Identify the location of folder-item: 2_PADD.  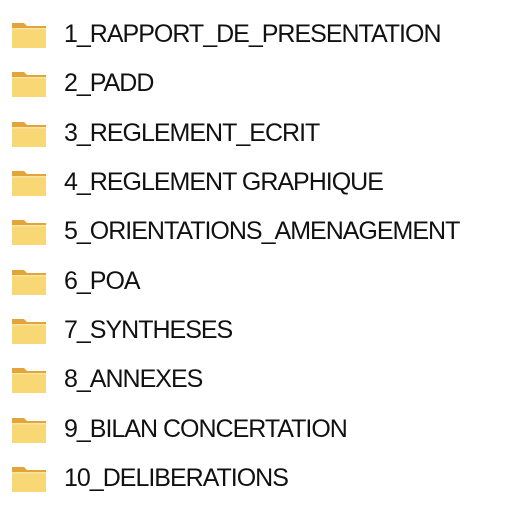
(253, 83).